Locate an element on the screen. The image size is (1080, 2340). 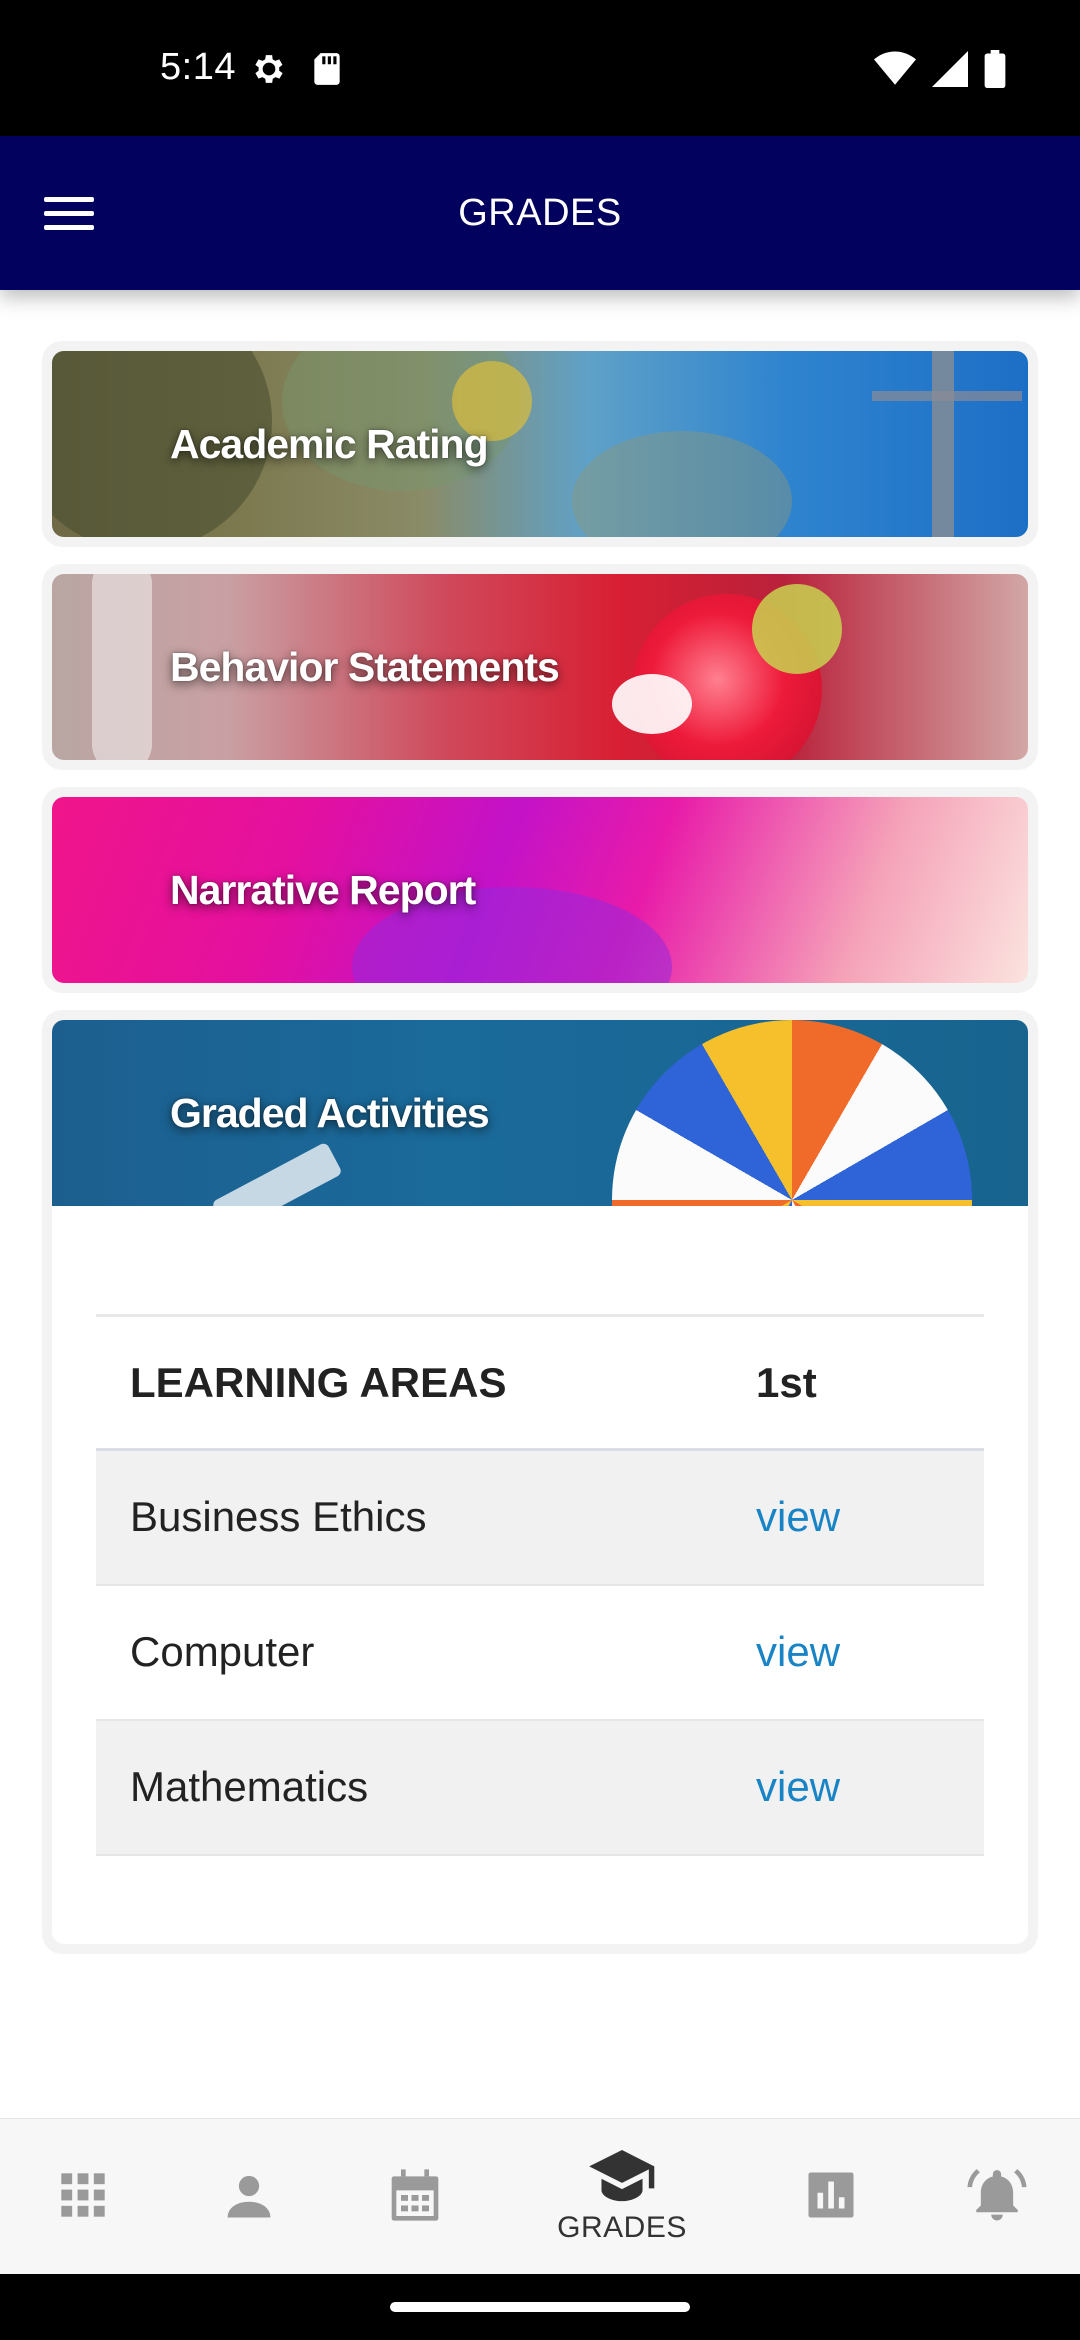
nav-notifications is located at coordinates (997, 2197).